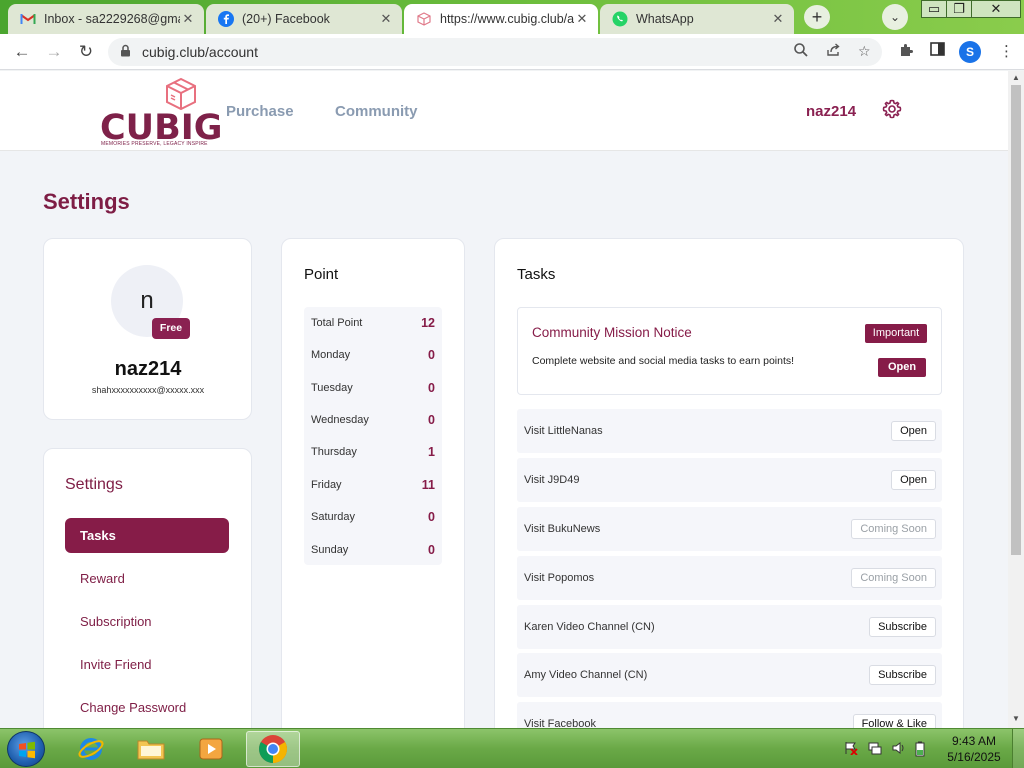 This screenshot has width=1024, height=768. What do you see at coordinates (337, 323) in the screenshot?
I see `points-label: Total Point` at bounding box center [337, 323].